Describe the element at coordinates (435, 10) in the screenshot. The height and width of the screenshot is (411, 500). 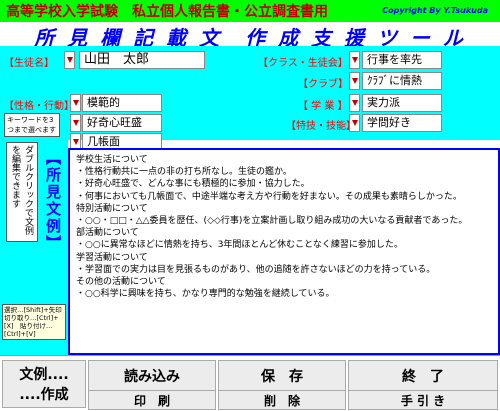
I see `copyright-text: Copyright By Y.Tsukuda` at that location.